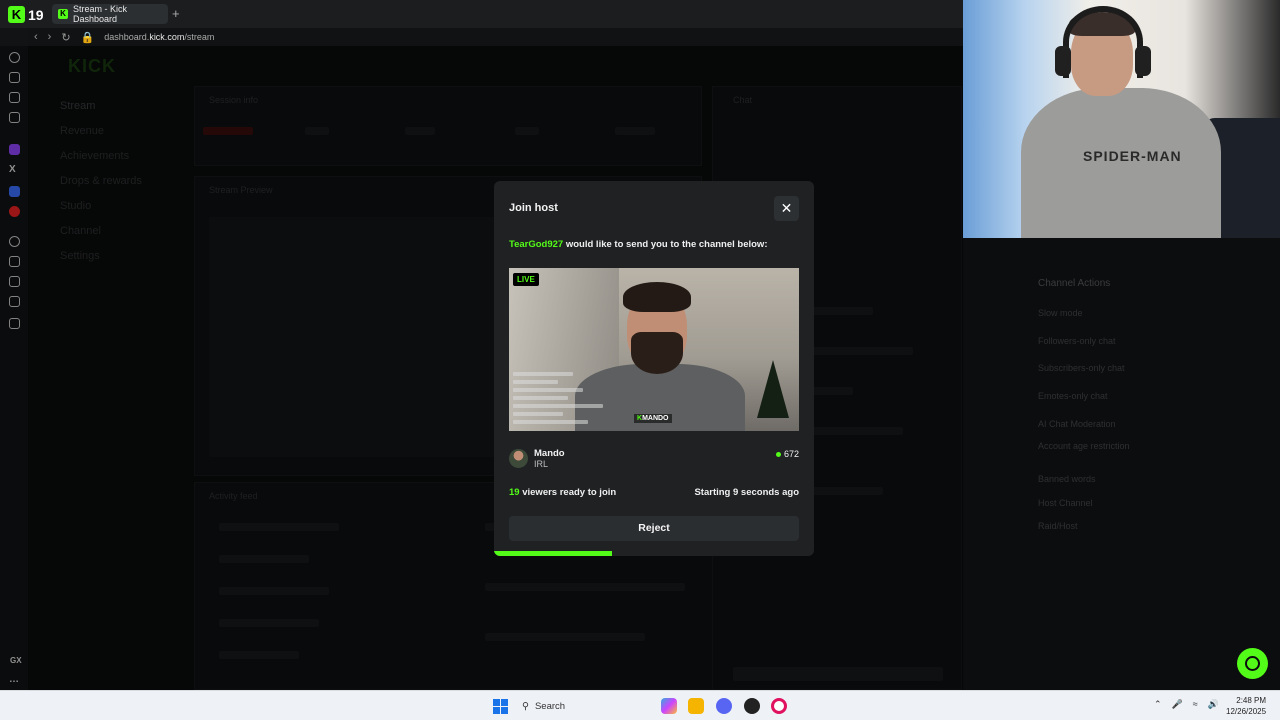 The width and height of the screenshot is (1280, 720). Describe the element at coordinates (653, 418) in the screenshot. I see `preview-channel-tag: KMANDO` at that location.